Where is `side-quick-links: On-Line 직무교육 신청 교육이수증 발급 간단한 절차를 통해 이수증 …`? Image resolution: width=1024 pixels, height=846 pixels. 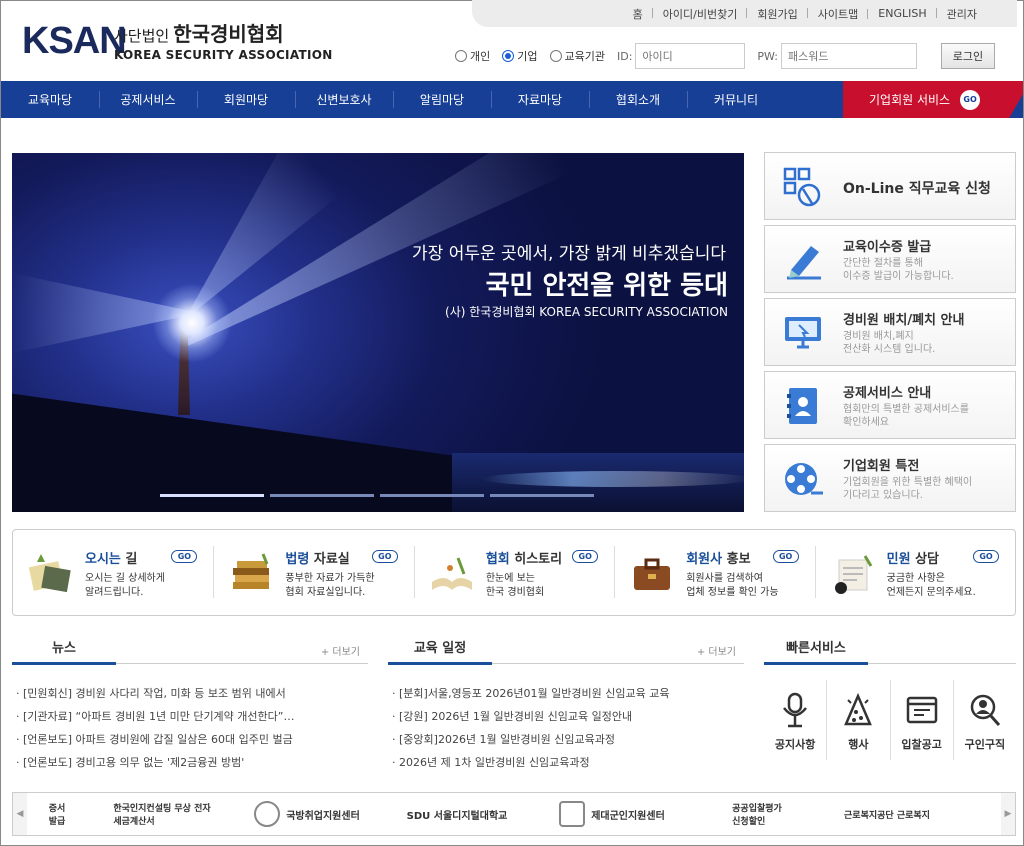
side-quick-links: On-Line 직무교육 신청 교육이수증 발급 간단한 절차를 통해 이수증 … is located at coordinates (890, 334).